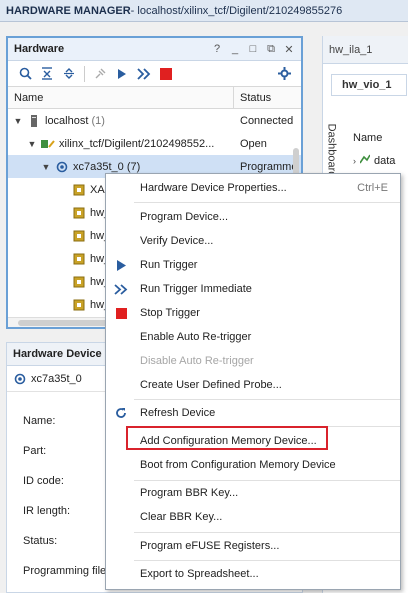 This screenshot has height=593, width=408. What do you see at coordinates (170, 313) in the screenshot?
I see `menu-item-label: Stop Trigger` at bounding box center [170, 313].